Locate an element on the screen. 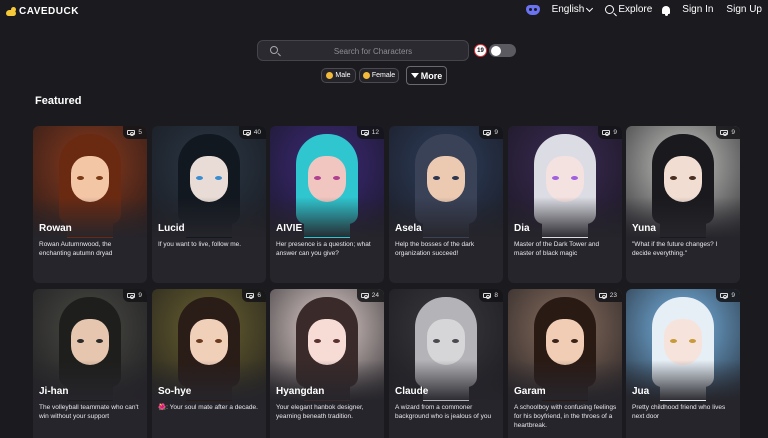 Image resolution: width=768 pixels, height=438 pixels. character-description: 🌺: Your soul mate after a decade. is located at coordinates (208, 407).